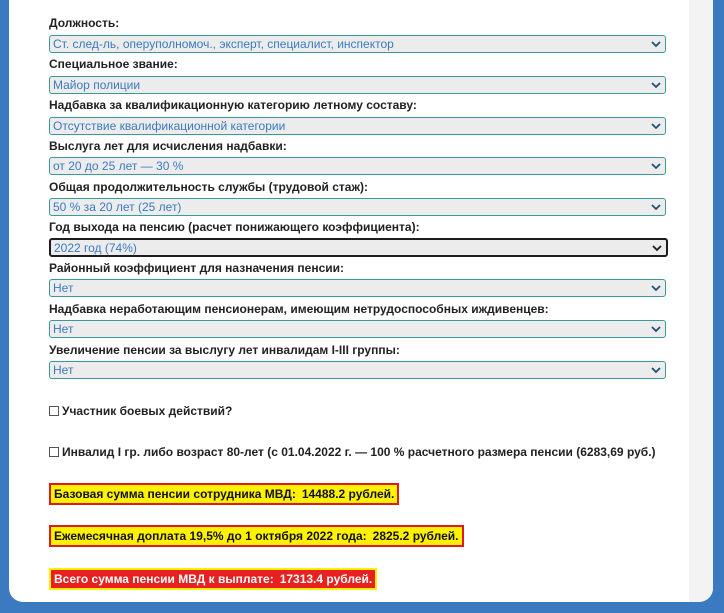  I want to click on result-value: 2825.2 рублей., so click(415, 536).